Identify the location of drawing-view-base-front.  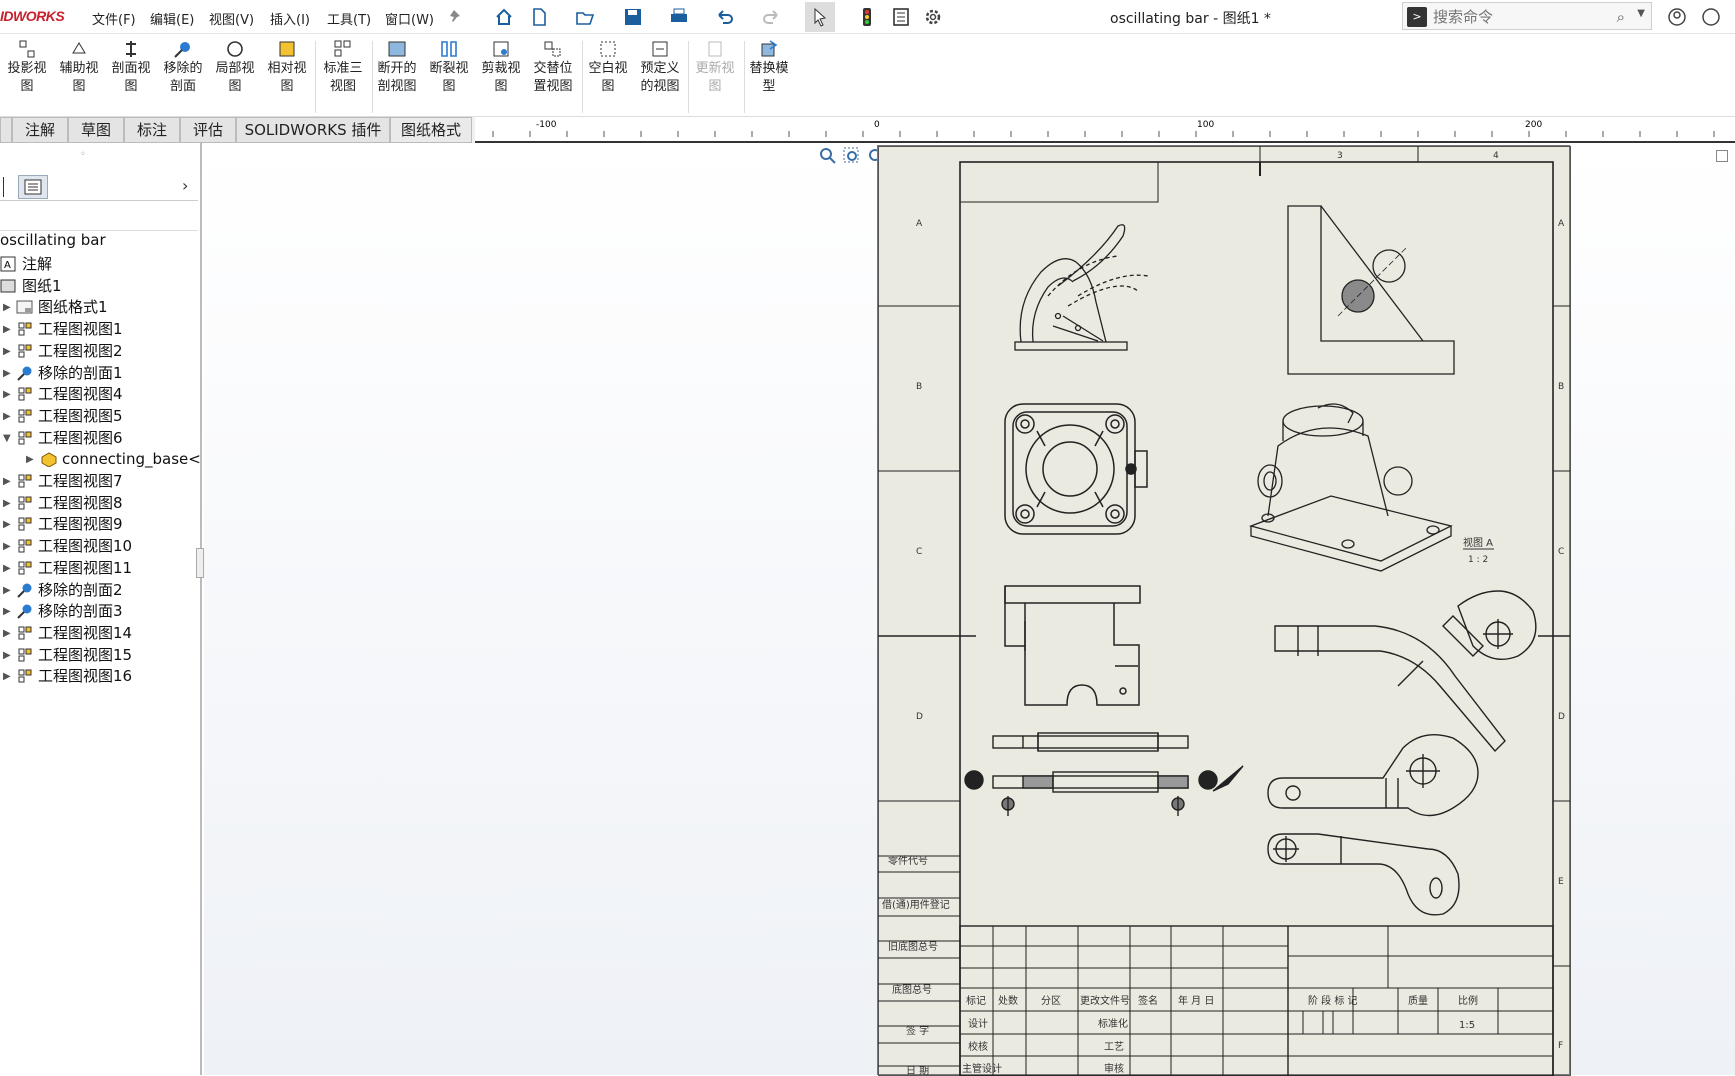
(1072, 645).